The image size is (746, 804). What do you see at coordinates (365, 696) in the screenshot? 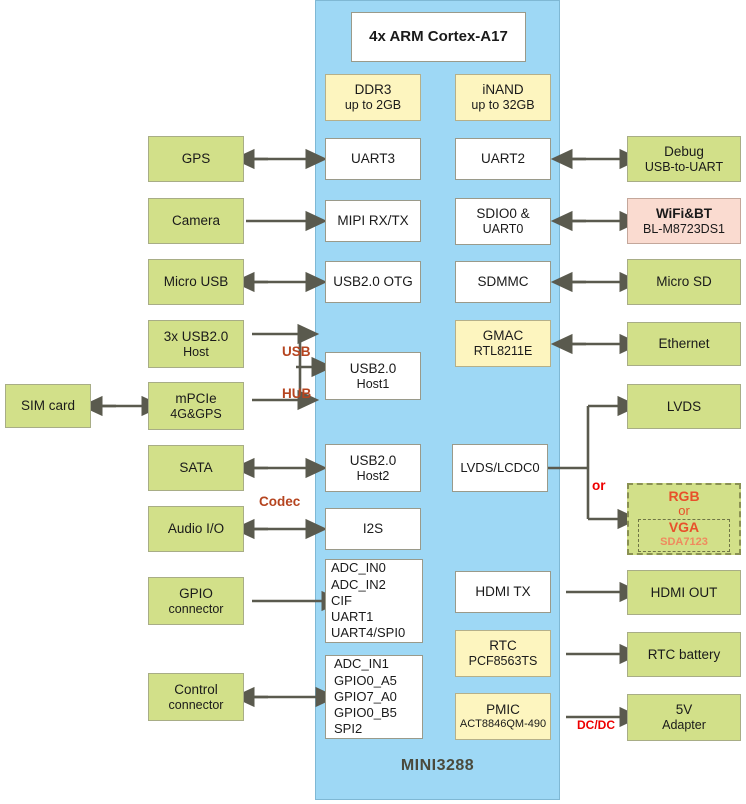
I see `signal-line: GPIO7_A0` at bounding box center [365, 696].